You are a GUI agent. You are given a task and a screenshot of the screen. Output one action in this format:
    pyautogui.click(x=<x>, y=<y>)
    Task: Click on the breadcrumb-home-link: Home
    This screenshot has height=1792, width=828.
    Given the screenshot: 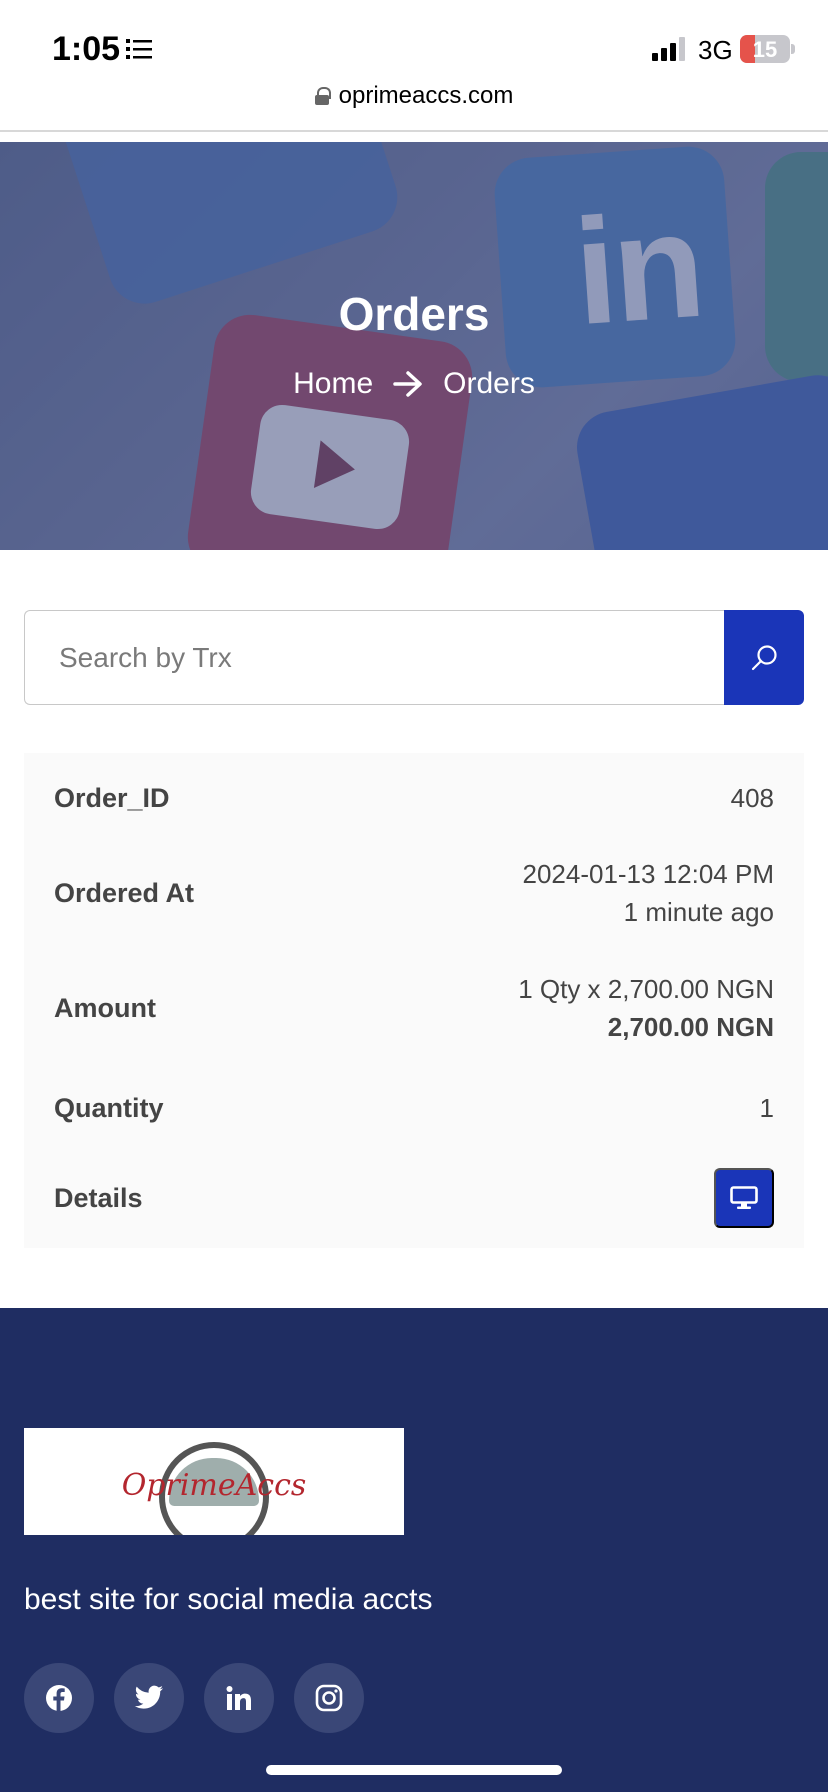 What is the action you would take?
    pyautogui.click(x=333, y=384)
    